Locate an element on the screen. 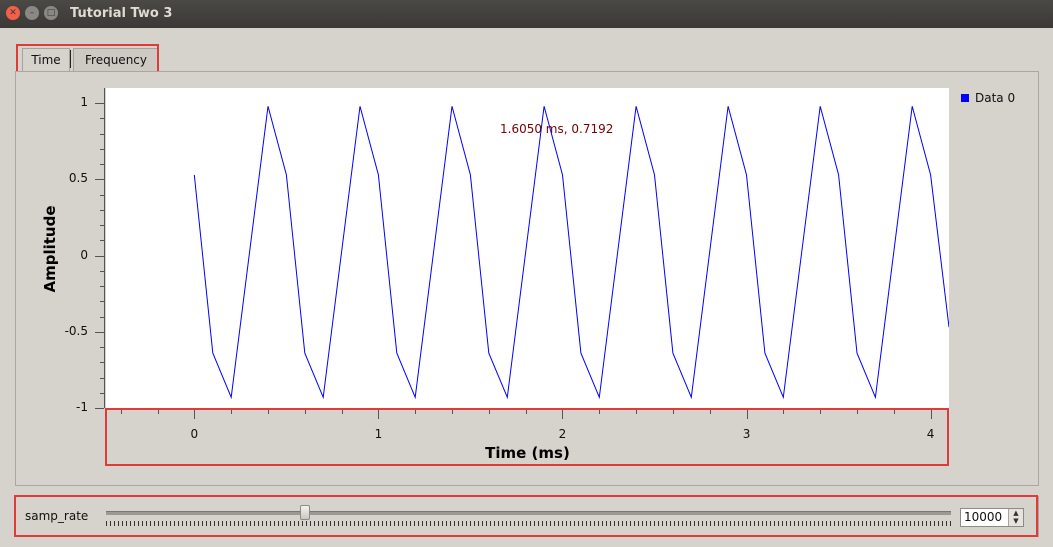  y-tick-label: 0.5 is located at coordinates (78, 178).